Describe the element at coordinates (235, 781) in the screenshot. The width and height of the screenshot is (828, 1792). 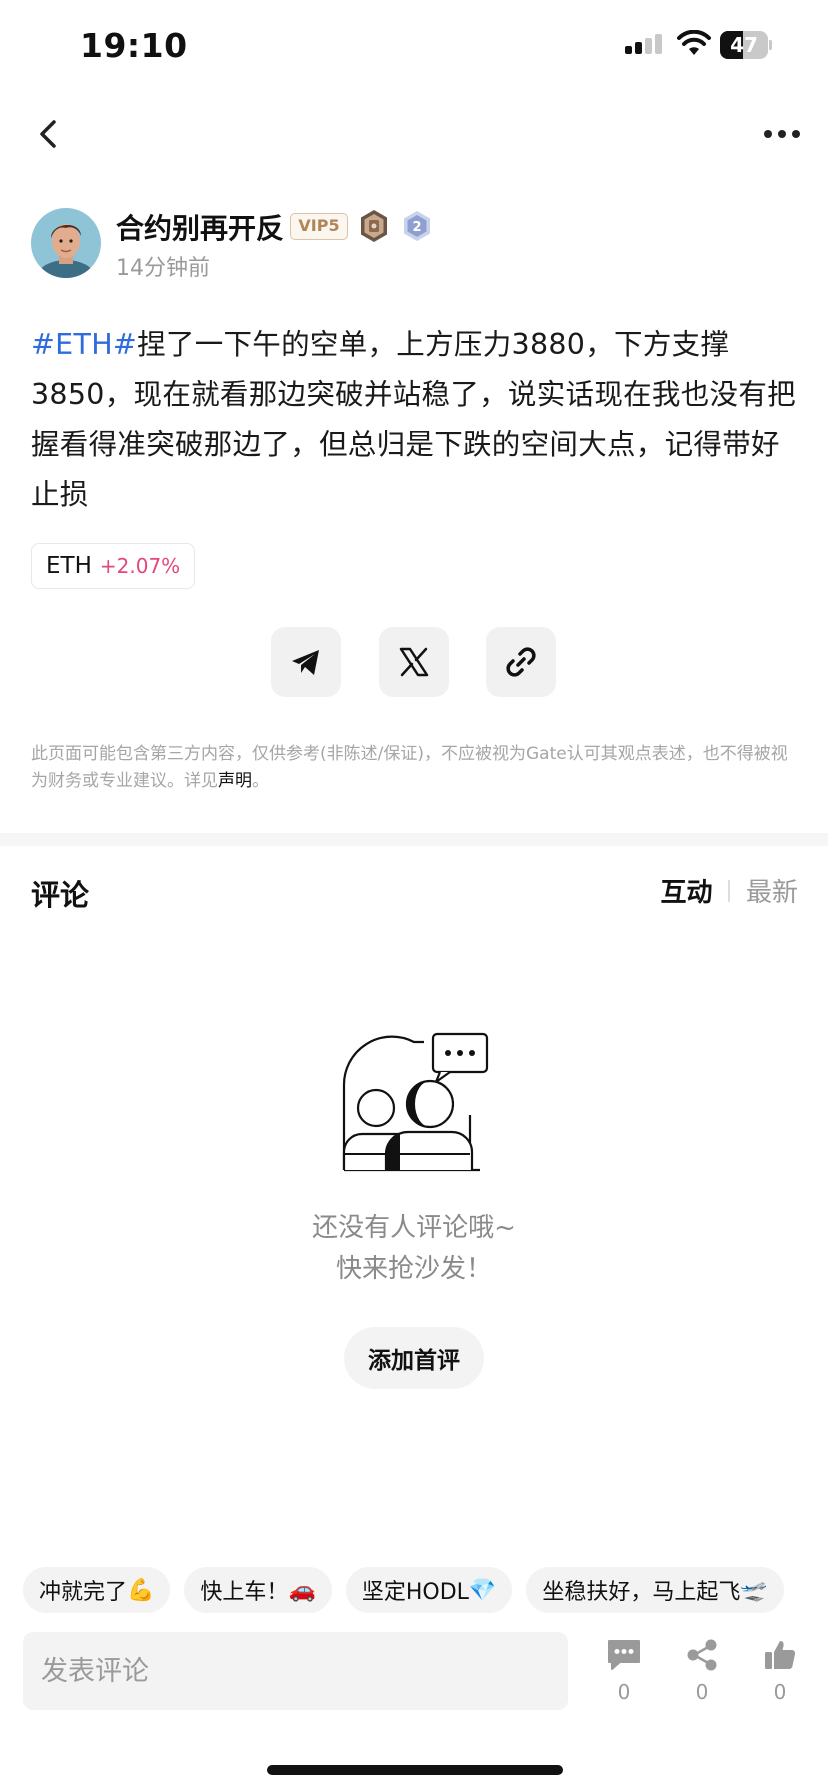
I see `disclaimer-link: 声明` at that location.